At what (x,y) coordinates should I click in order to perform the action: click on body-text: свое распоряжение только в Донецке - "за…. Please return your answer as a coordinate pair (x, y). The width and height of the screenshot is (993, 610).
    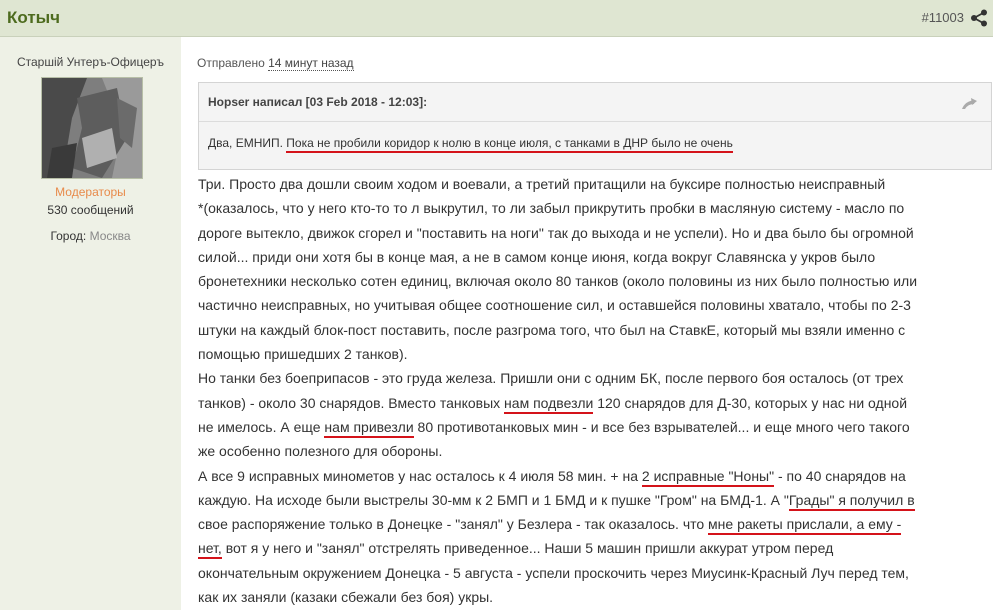
    Looking at the image, I should click on (453, 524).